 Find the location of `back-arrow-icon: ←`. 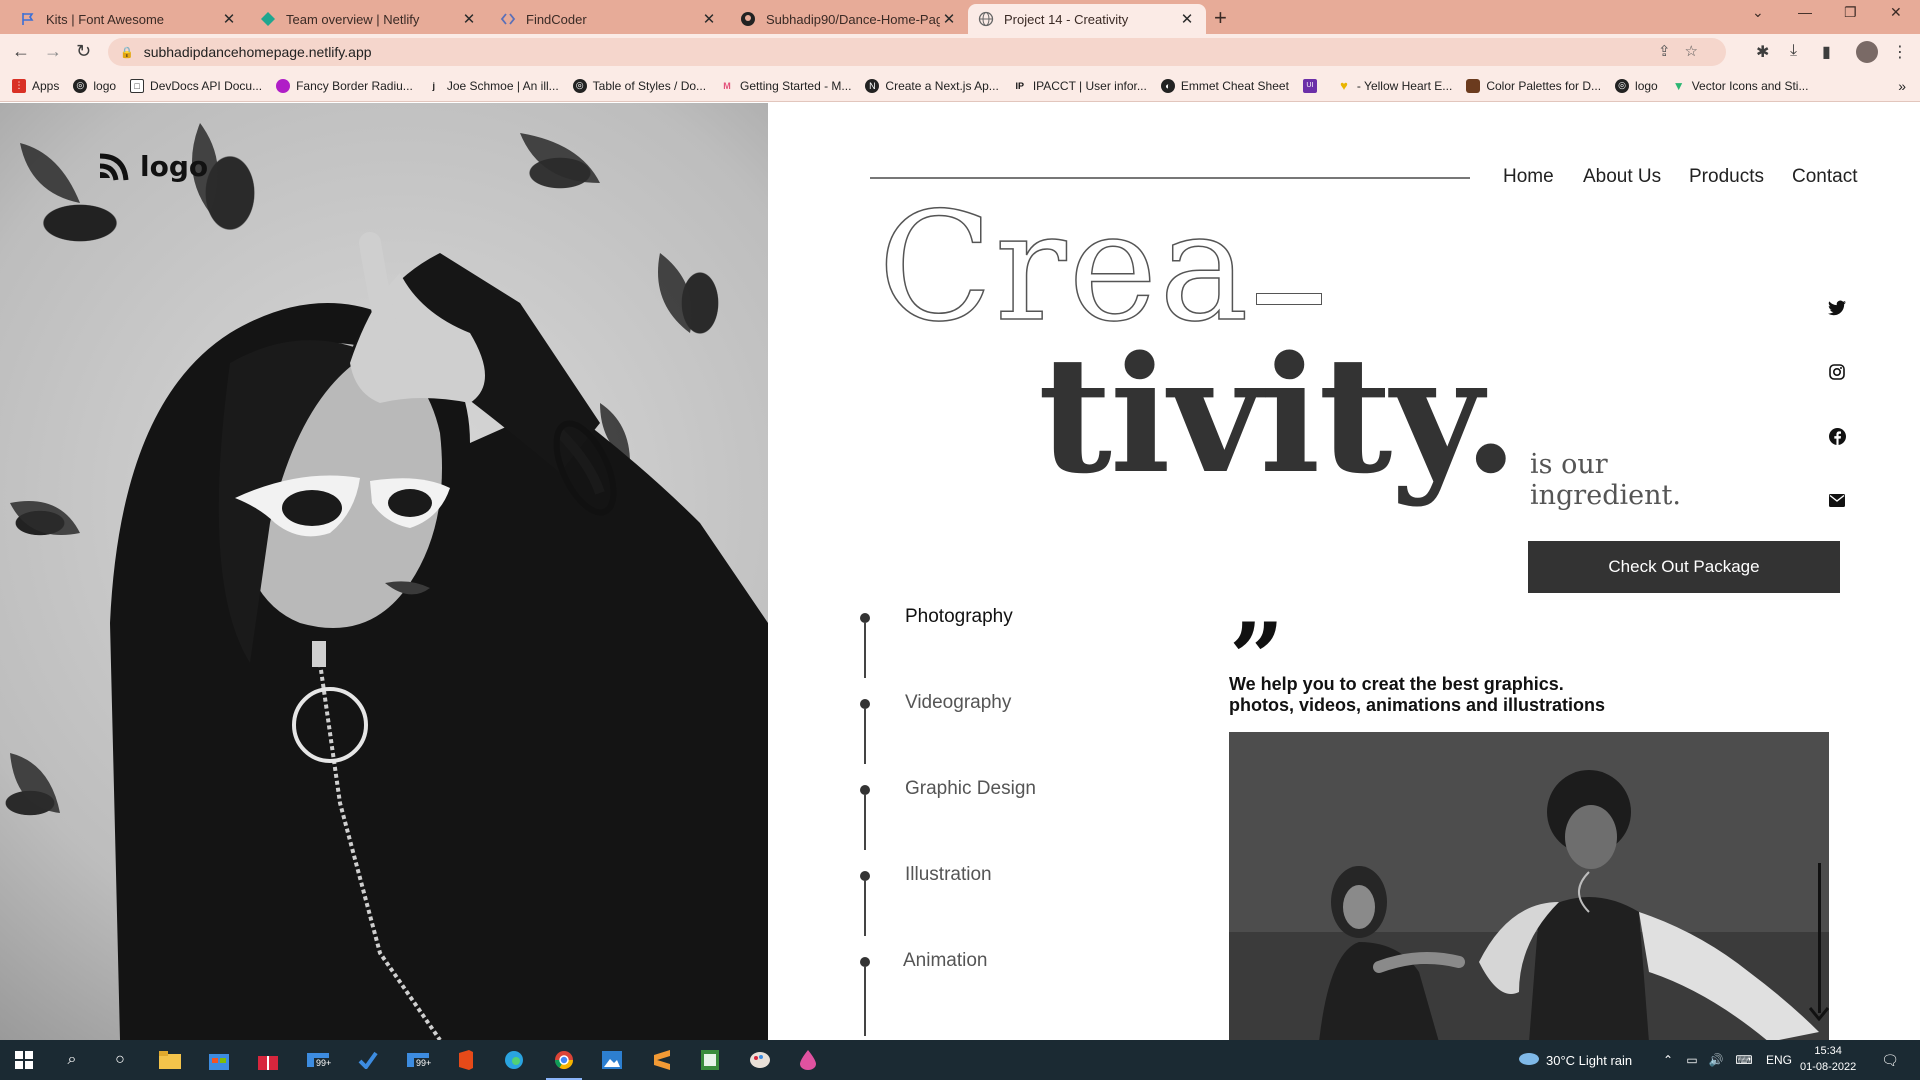

back-arrow-icon: ← is located at coordinates (21, 51).